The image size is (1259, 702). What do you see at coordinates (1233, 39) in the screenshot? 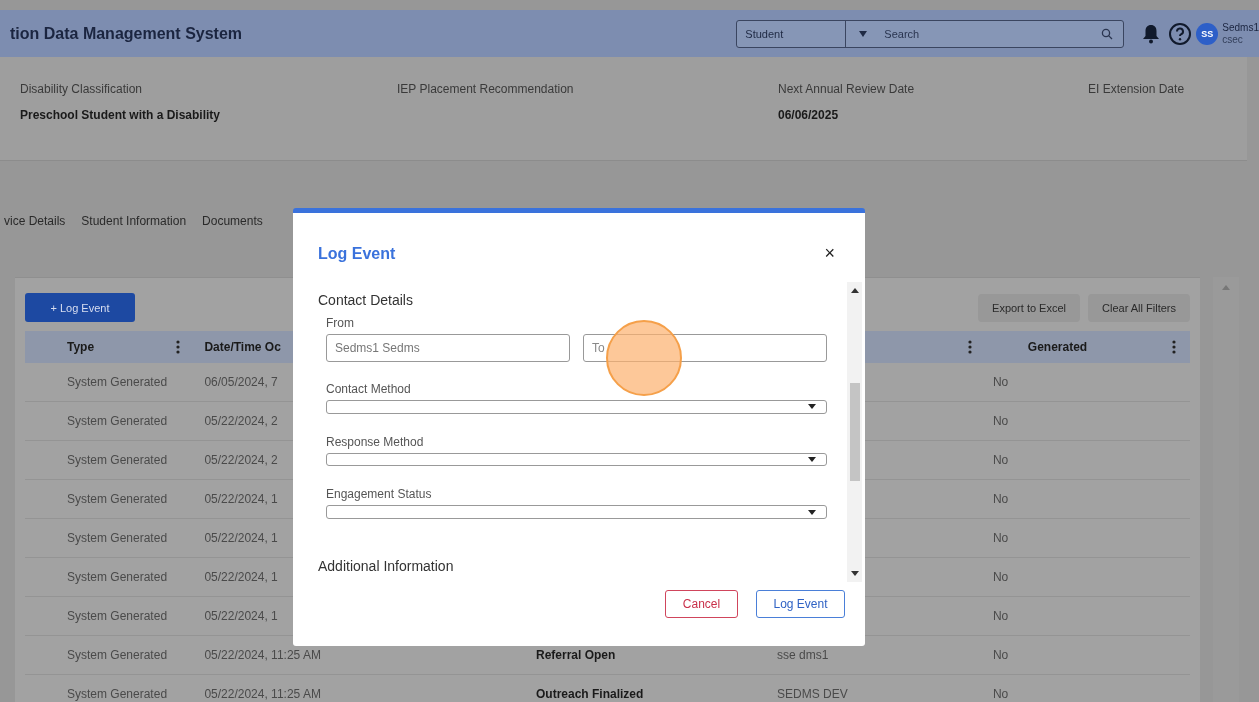
I see `user-role: csec` at bounding box center [1233, 39].